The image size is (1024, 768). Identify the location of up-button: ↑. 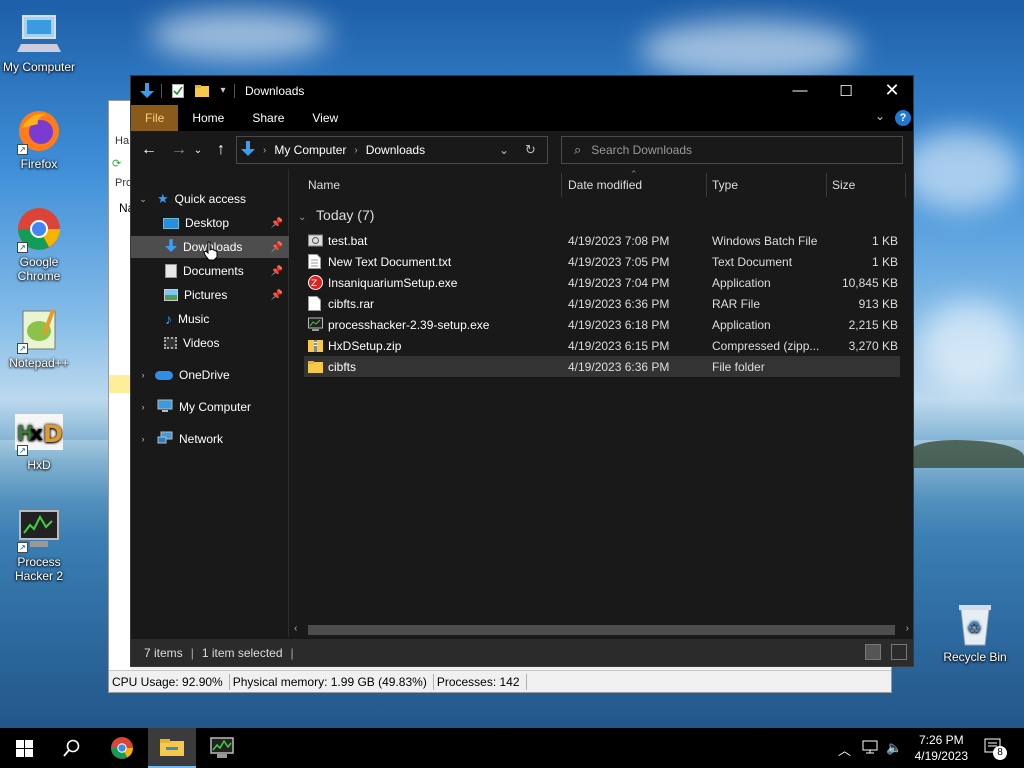
(221, 150).